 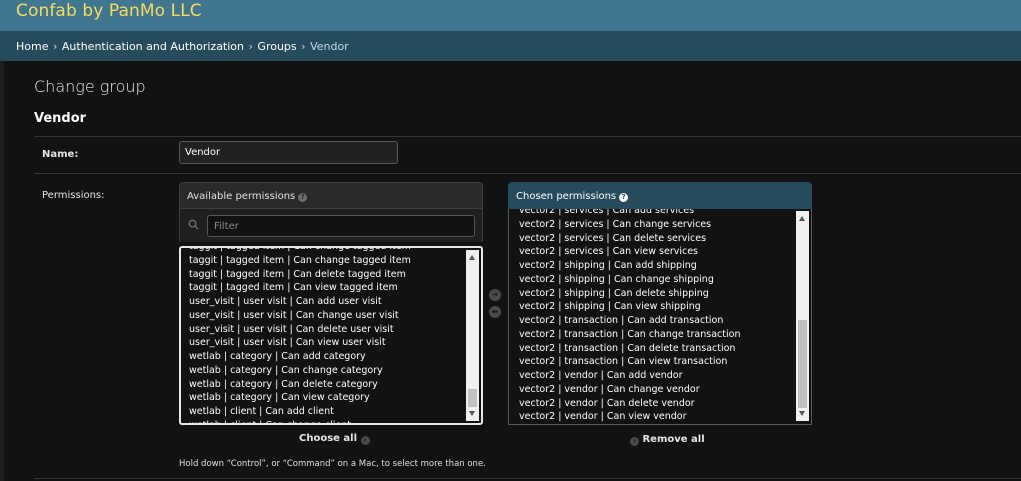 I want to click on list-item: vector2 | vendor | Can add vendor, so click(x=657, y=376).